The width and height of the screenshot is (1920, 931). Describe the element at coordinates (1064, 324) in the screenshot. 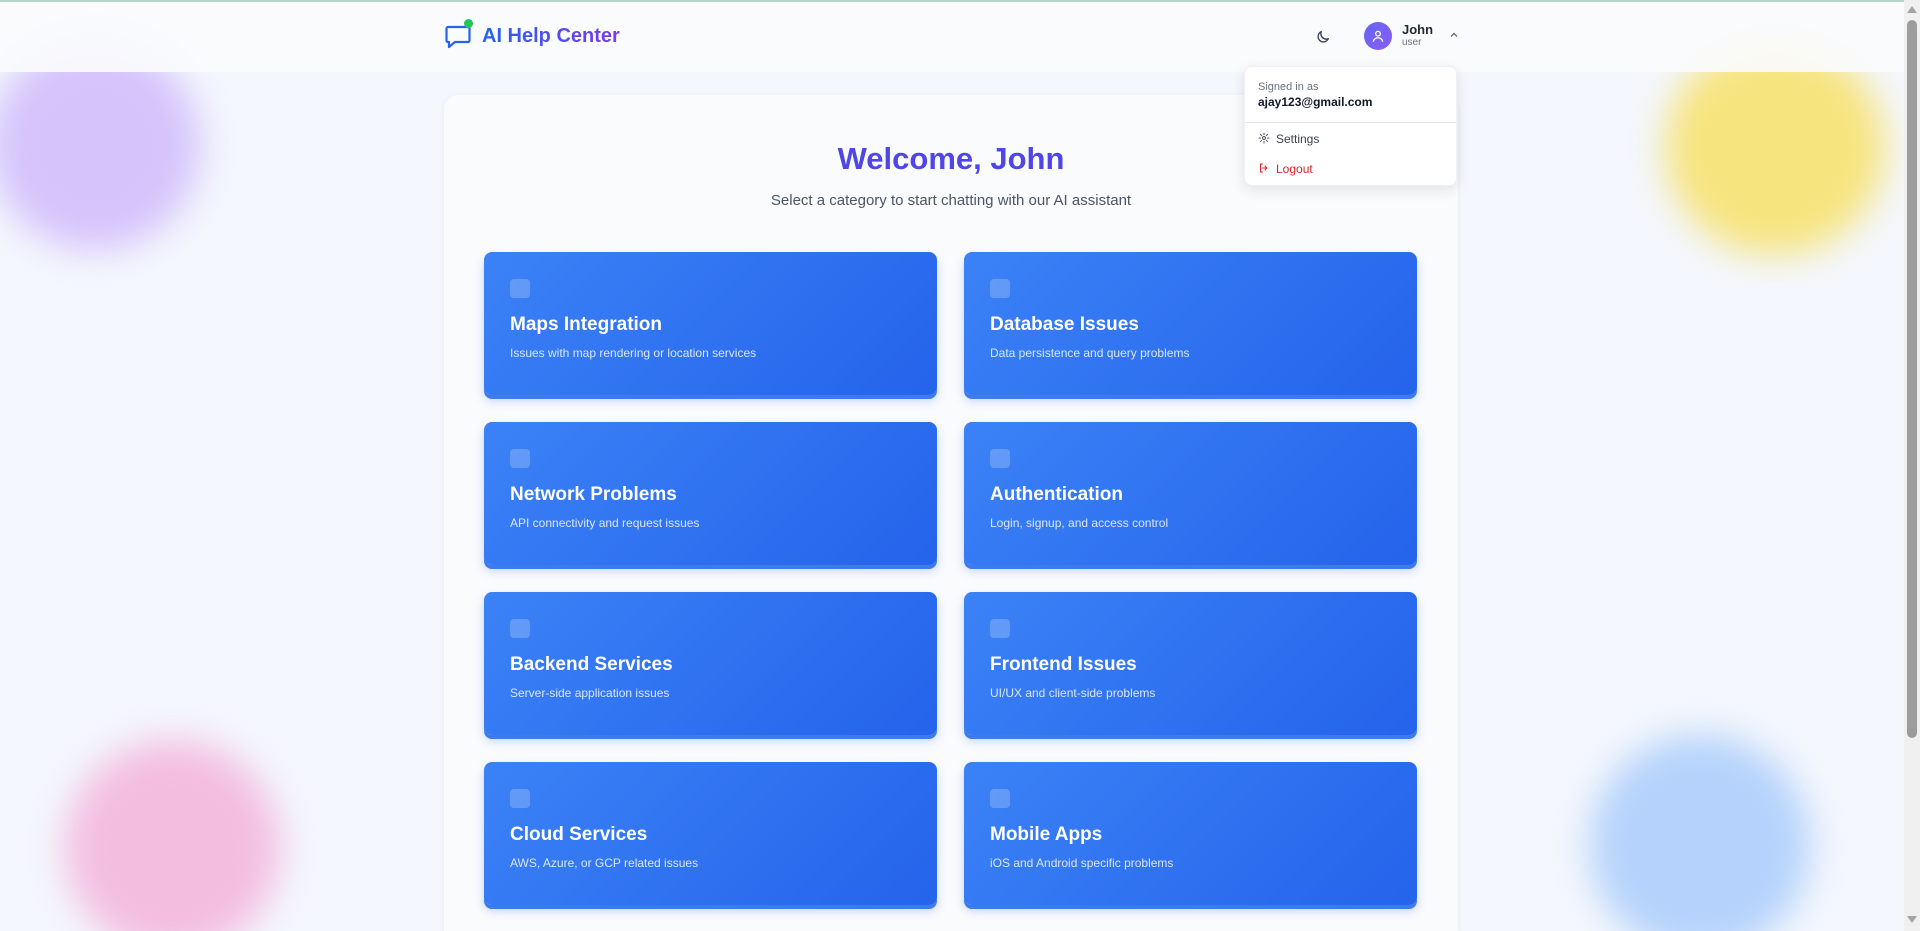

I see `category-title: Database Issues` at that location.